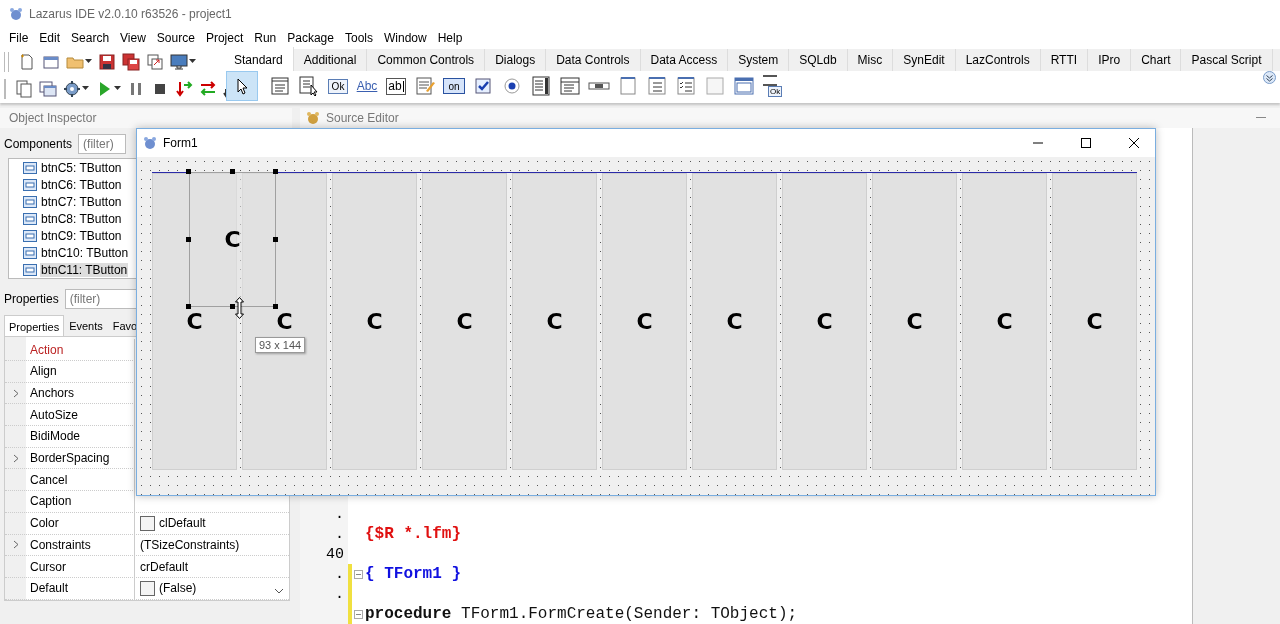 This screenshot has height=624, width=1280. Describe the element at coordinates (80, 371) in the screenshot. I see `property-name: Align` at that location.